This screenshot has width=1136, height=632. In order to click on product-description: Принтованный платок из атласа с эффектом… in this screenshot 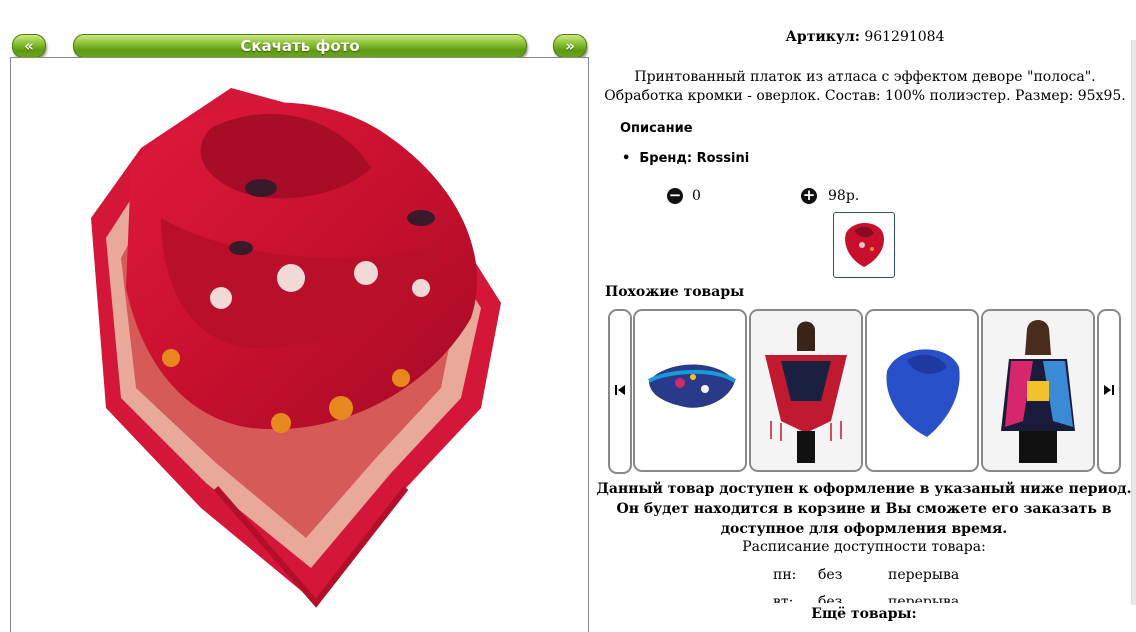, I will do `click(865, 86)`.